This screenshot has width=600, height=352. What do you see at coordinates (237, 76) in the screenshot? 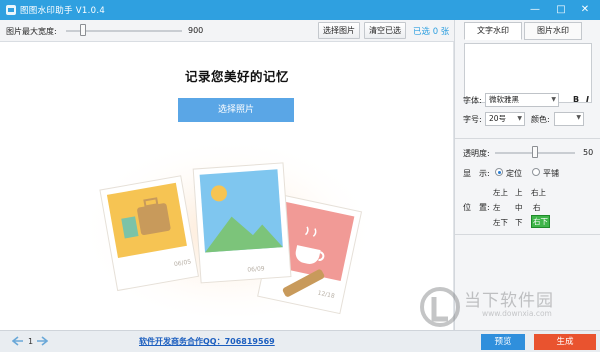
I see `slogan-heading: 记录您美好的记忆` at bounding box center [237, 76].